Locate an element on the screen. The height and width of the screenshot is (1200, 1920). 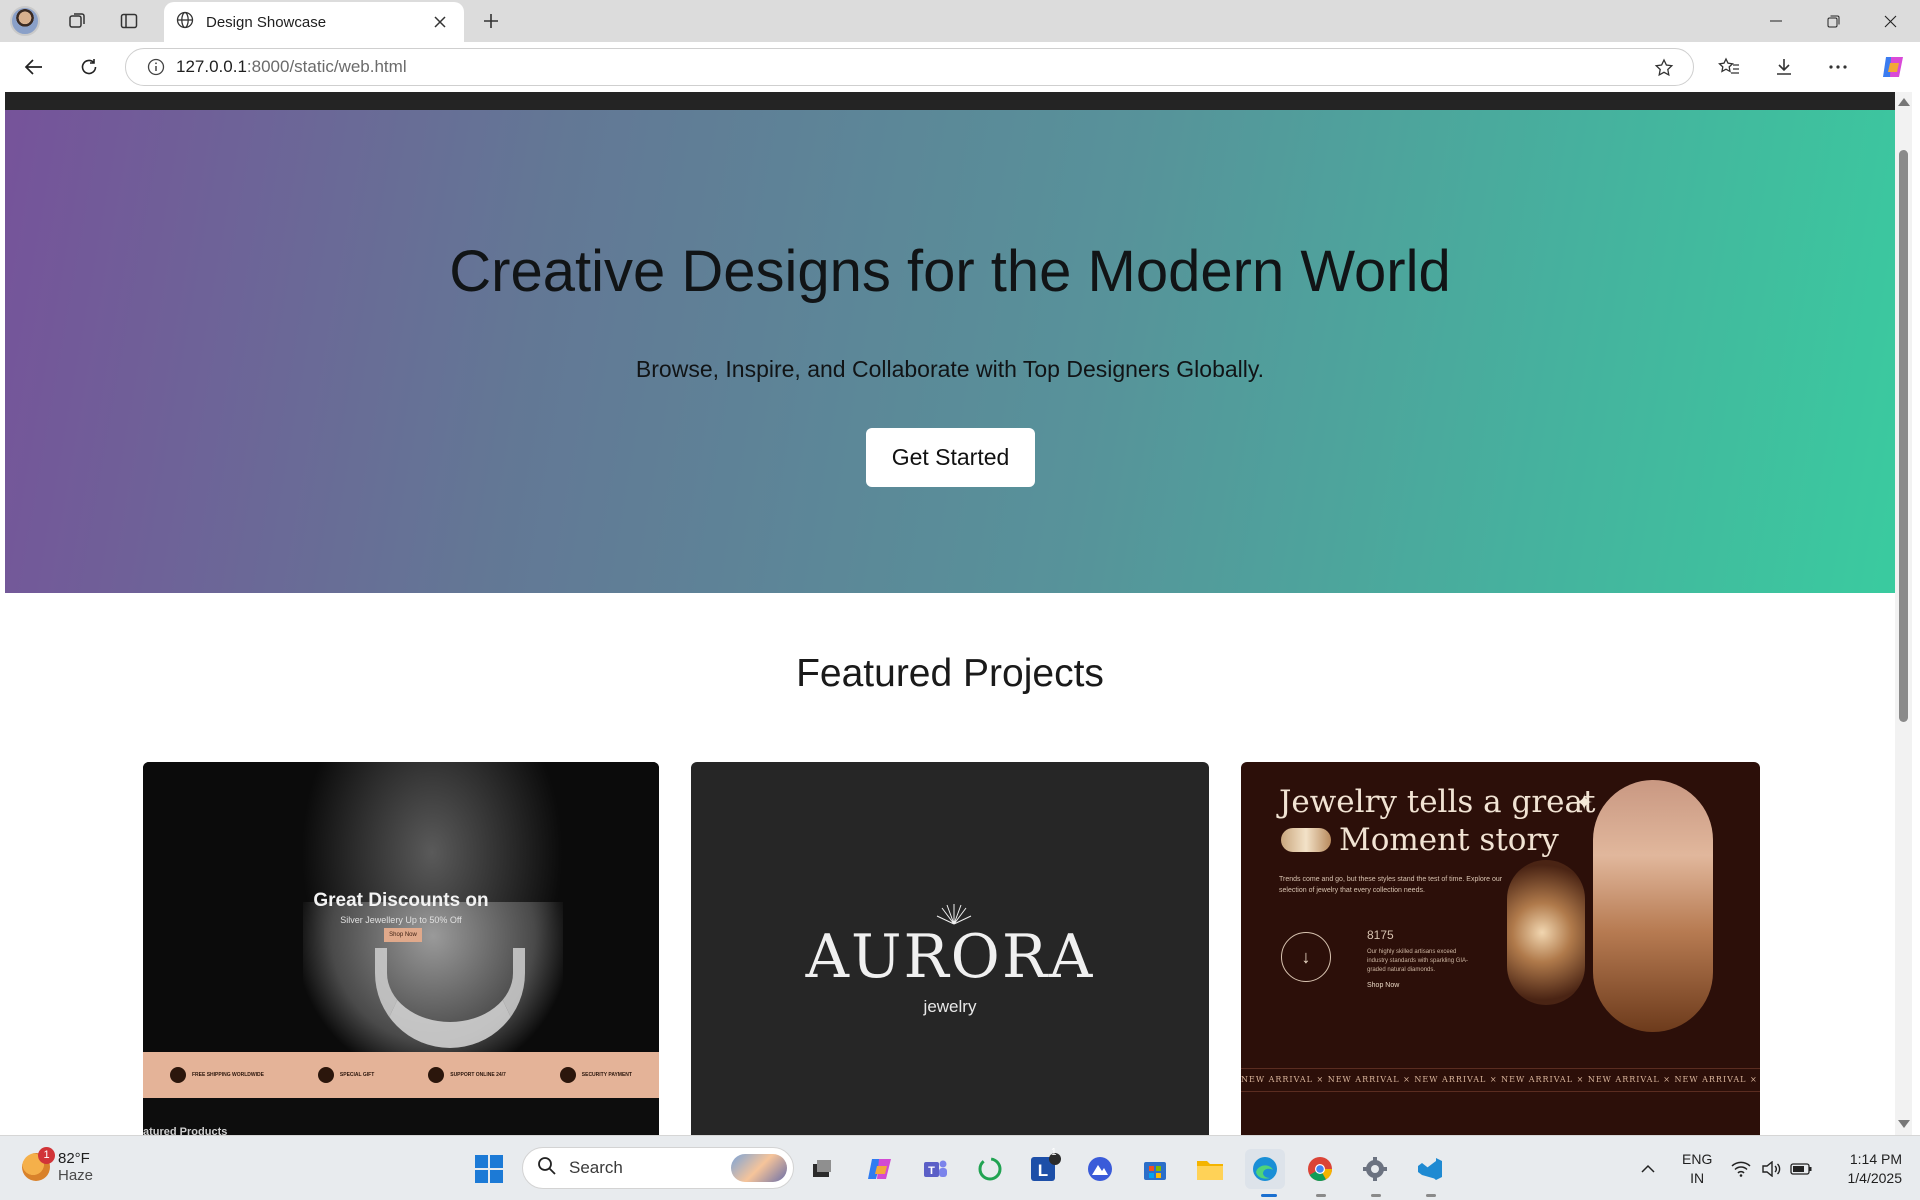
scroll-down-arrow-icon is located at coordinates (1904, 1124).